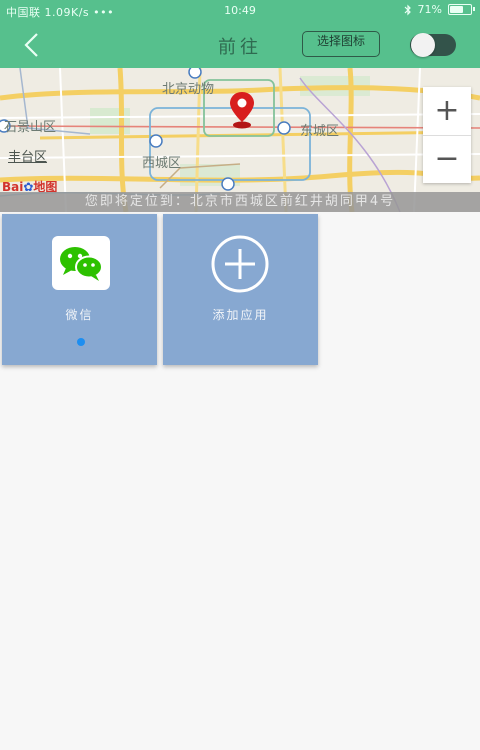  Describe the element at coordinates (429, 9) in the screenshot. I see `battery-percent: 71%` at that location.